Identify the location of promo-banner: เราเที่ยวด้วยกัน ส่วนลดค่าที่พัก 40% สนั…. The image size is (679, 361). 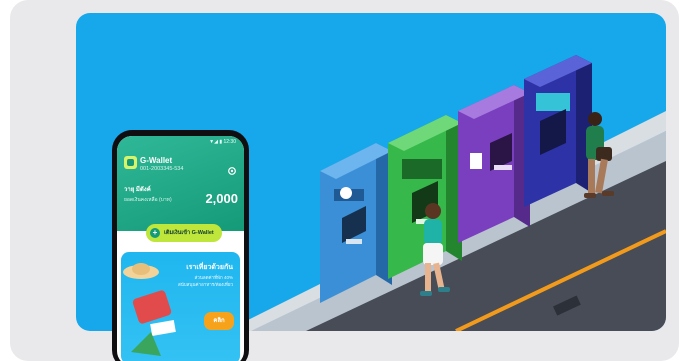
(180, 306).